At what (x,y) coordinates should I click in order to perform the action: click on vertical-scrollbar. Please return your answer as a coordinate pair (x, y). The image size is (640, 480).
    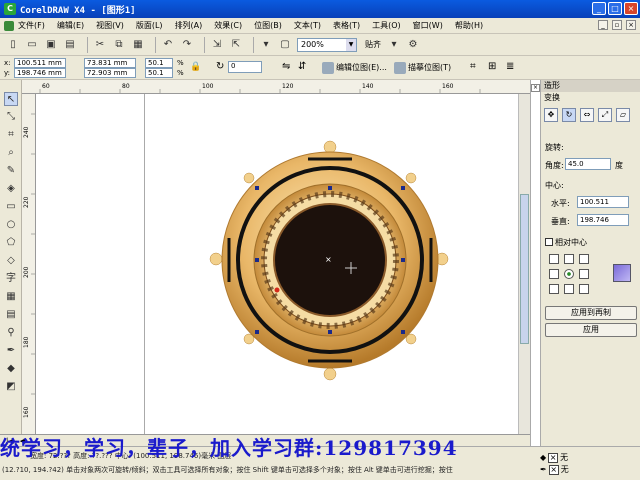
    Looking at the image, I should click on (524, 264).